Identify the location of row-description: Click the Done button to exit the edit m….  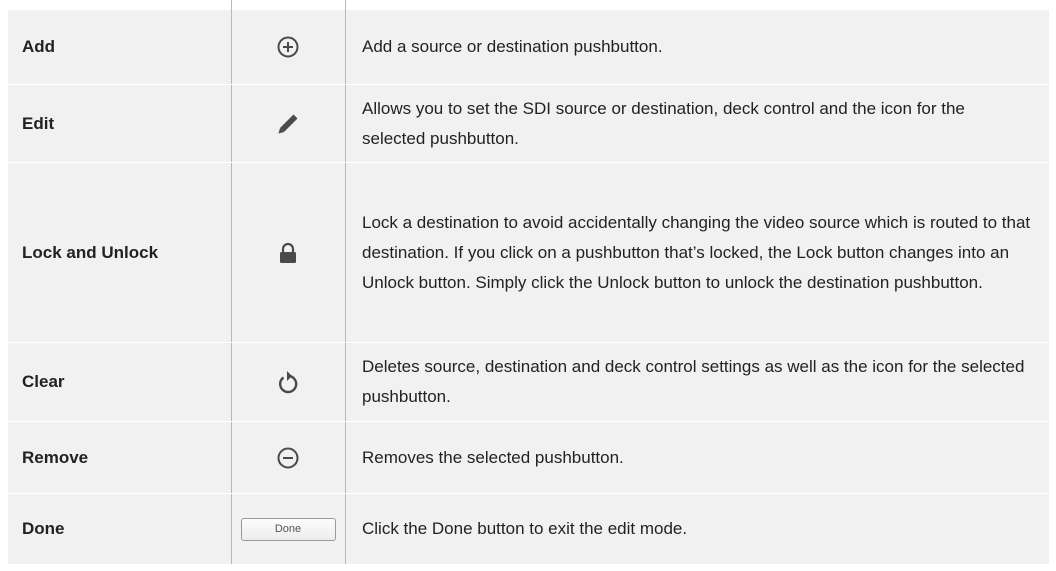
(525, 528).